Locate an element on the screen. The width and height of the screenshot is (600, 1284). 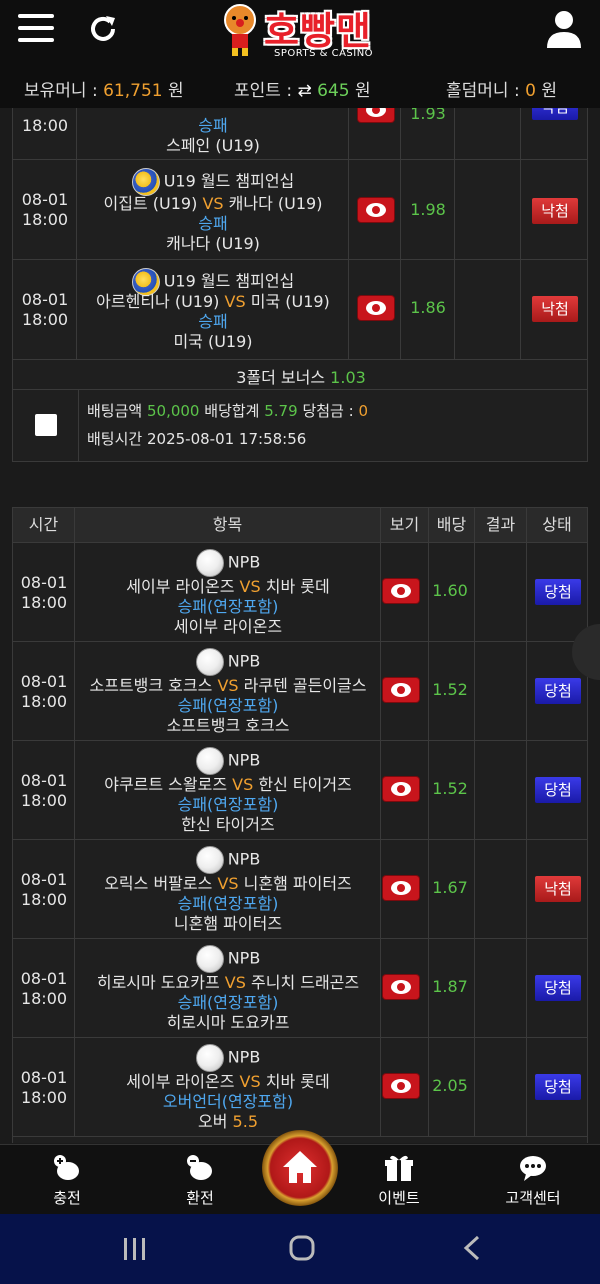
user-icon is located at coordinates (564, 28).